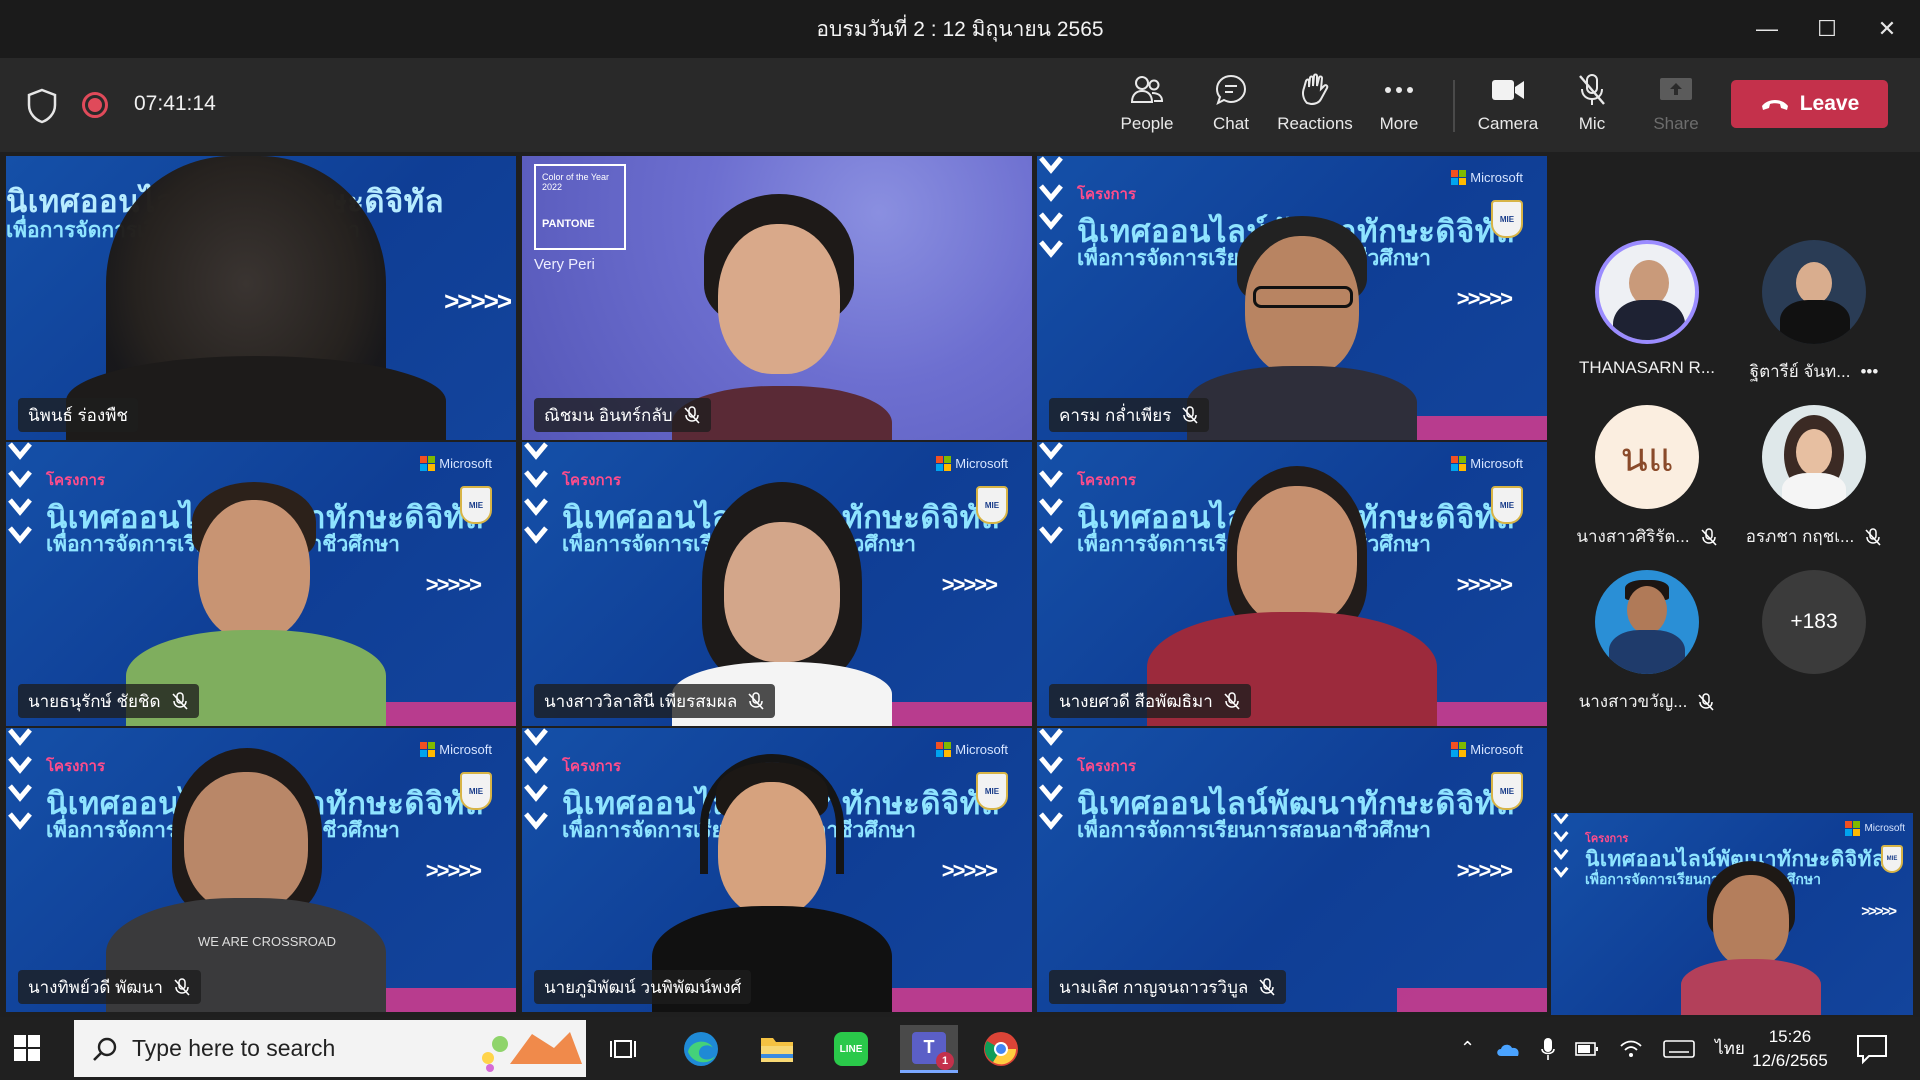 This screenshot has height=1080, width=1920. Describe the element at coordinates (1751, 938) in the screenshot. I see `self-video` at that location.